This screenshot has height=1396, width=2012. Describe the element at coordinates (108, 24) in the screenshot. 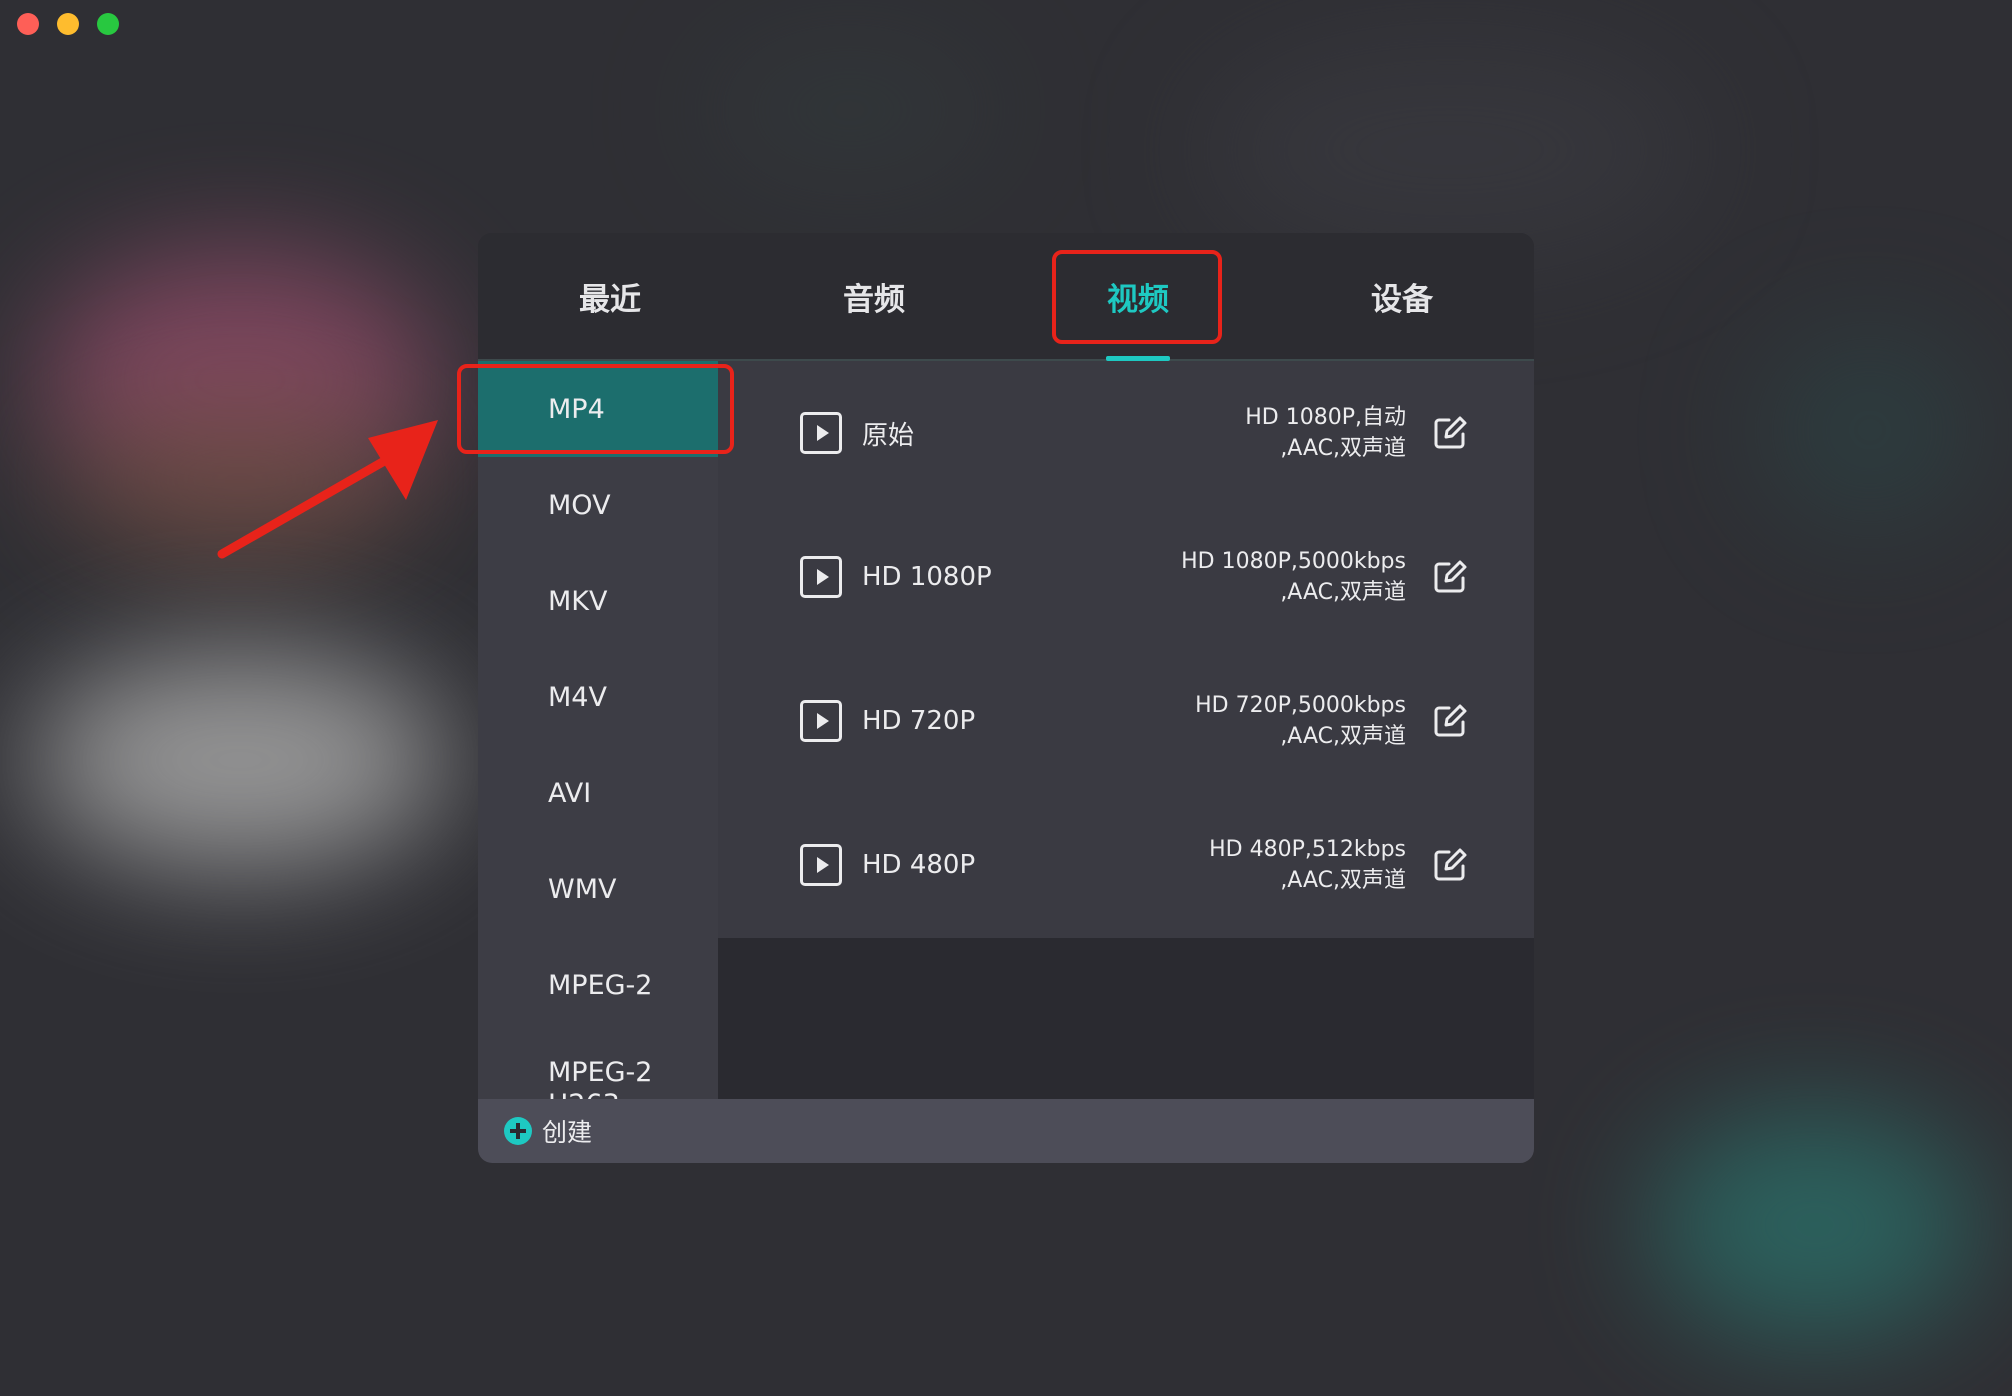

I see `maximize-window-button` at that location.